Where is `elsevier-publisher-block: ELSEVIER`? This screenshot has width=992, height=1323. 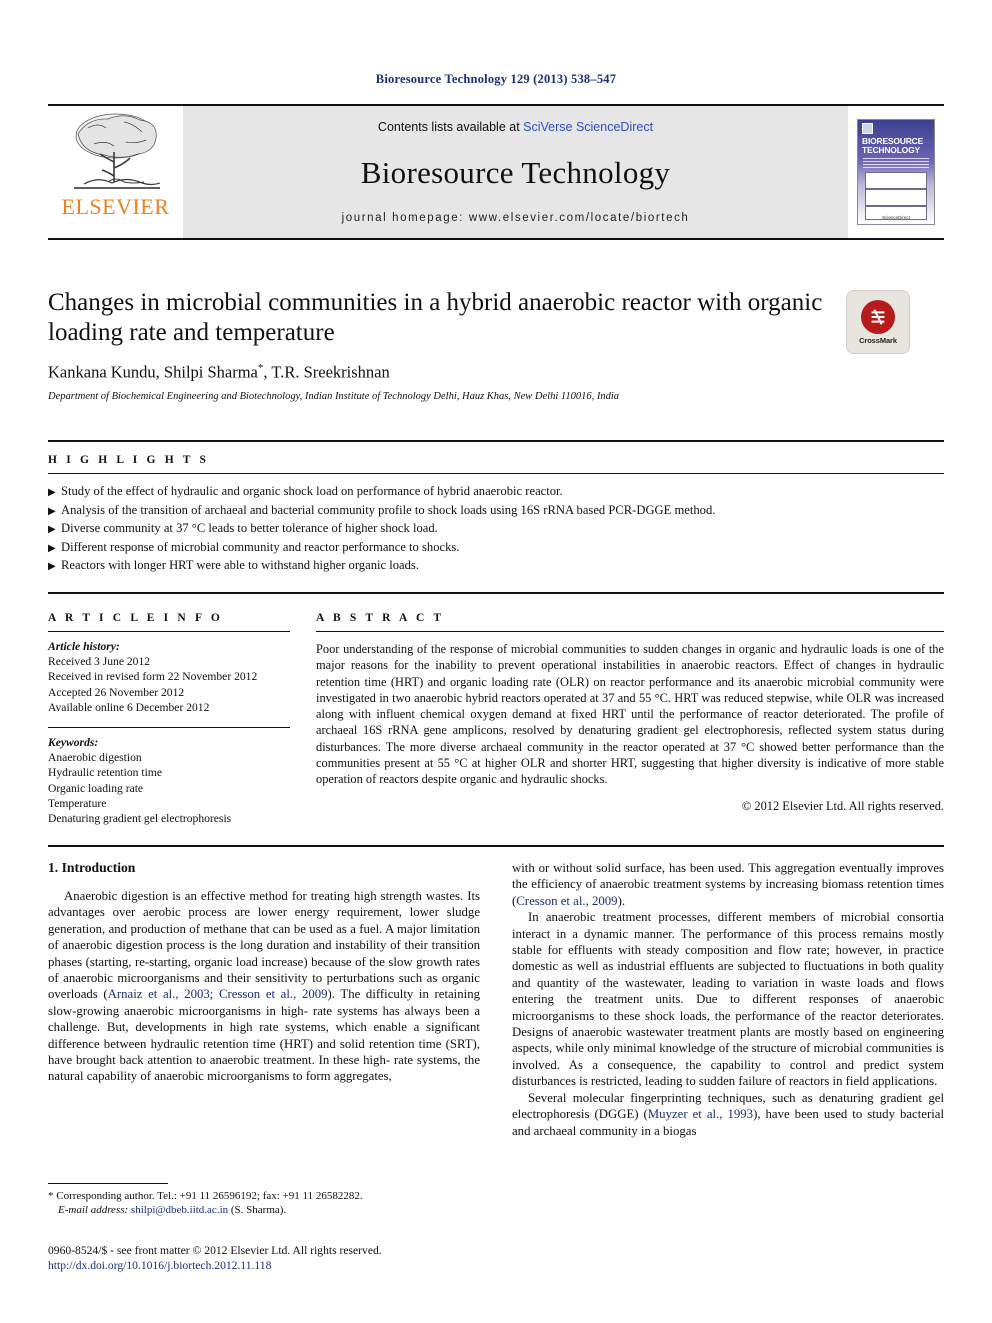
elsevier-publisher-block: ELSEVIER is located at coordinates (115, 172).